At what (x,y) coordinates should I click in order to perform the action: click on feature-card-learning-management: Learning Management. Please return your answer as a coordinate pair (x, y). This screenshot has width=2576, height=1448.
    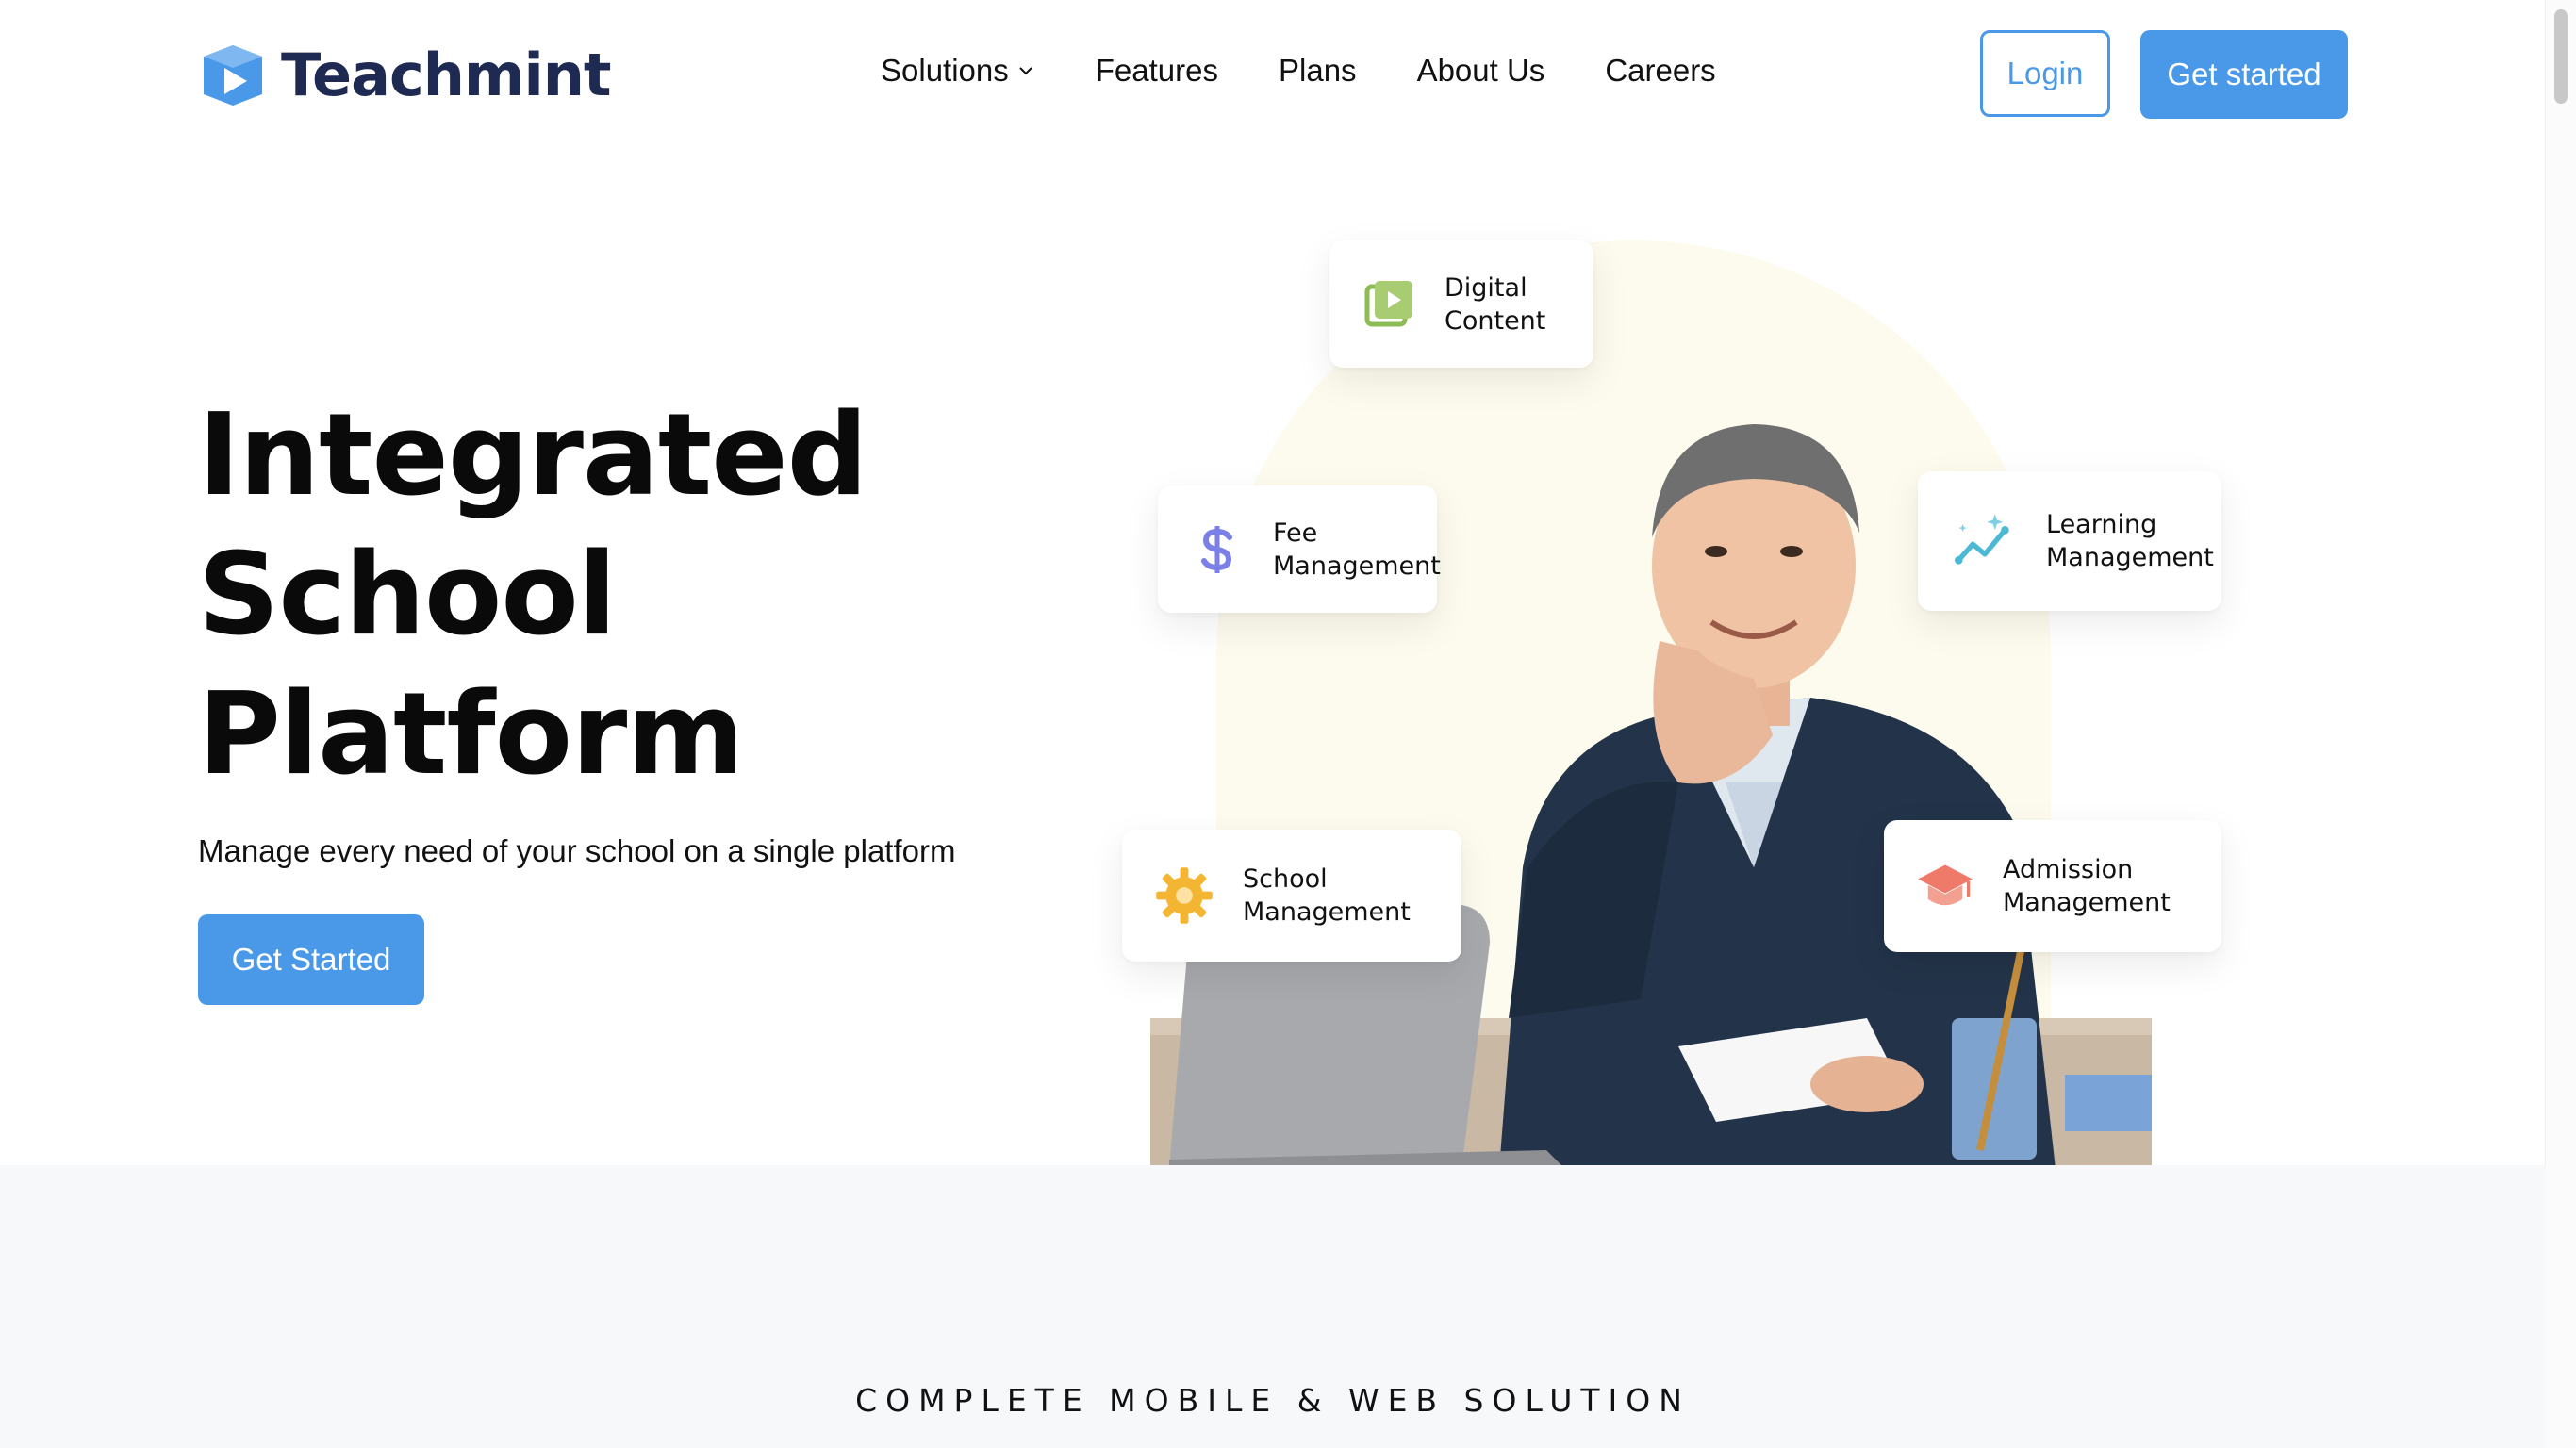
    Looking at the image, I should click on (2069, 541).